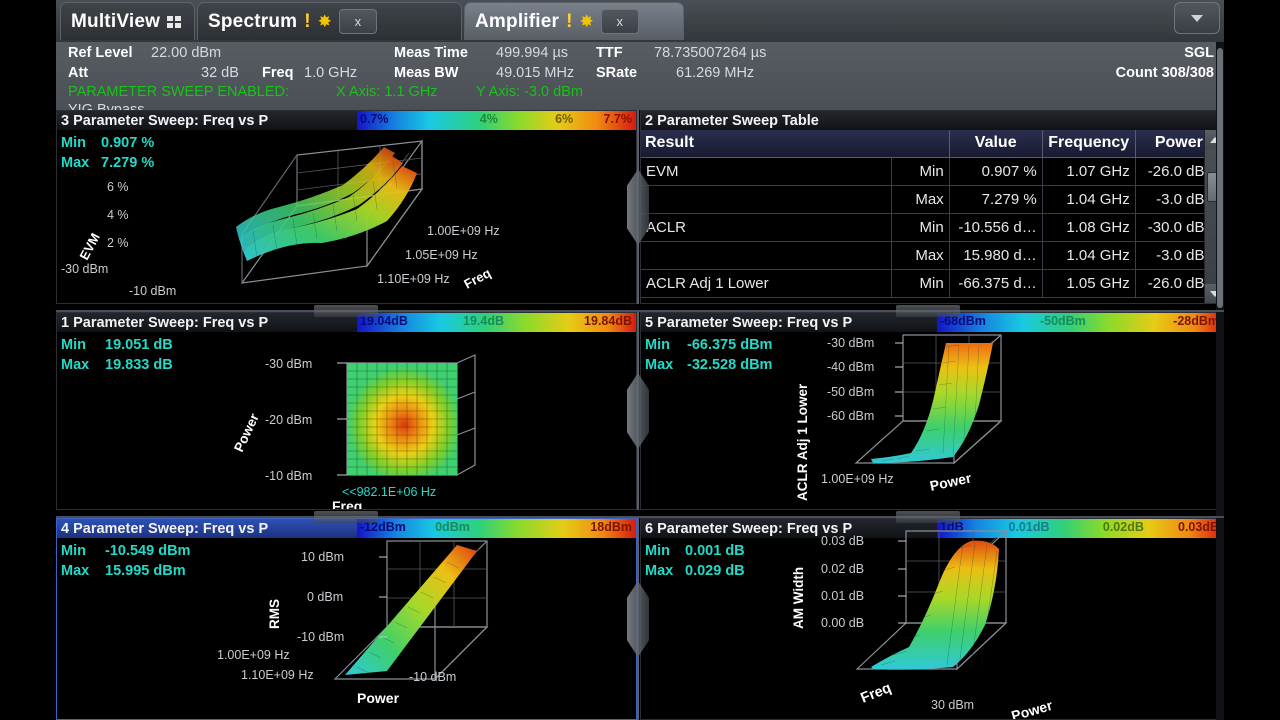 This screenshot has width=1280, height=720. What do you see at coordinates (850, 367) in the screenshot?
I see `window-5-z-tick-1: -40 dBm` at bounding box center [850, 367].